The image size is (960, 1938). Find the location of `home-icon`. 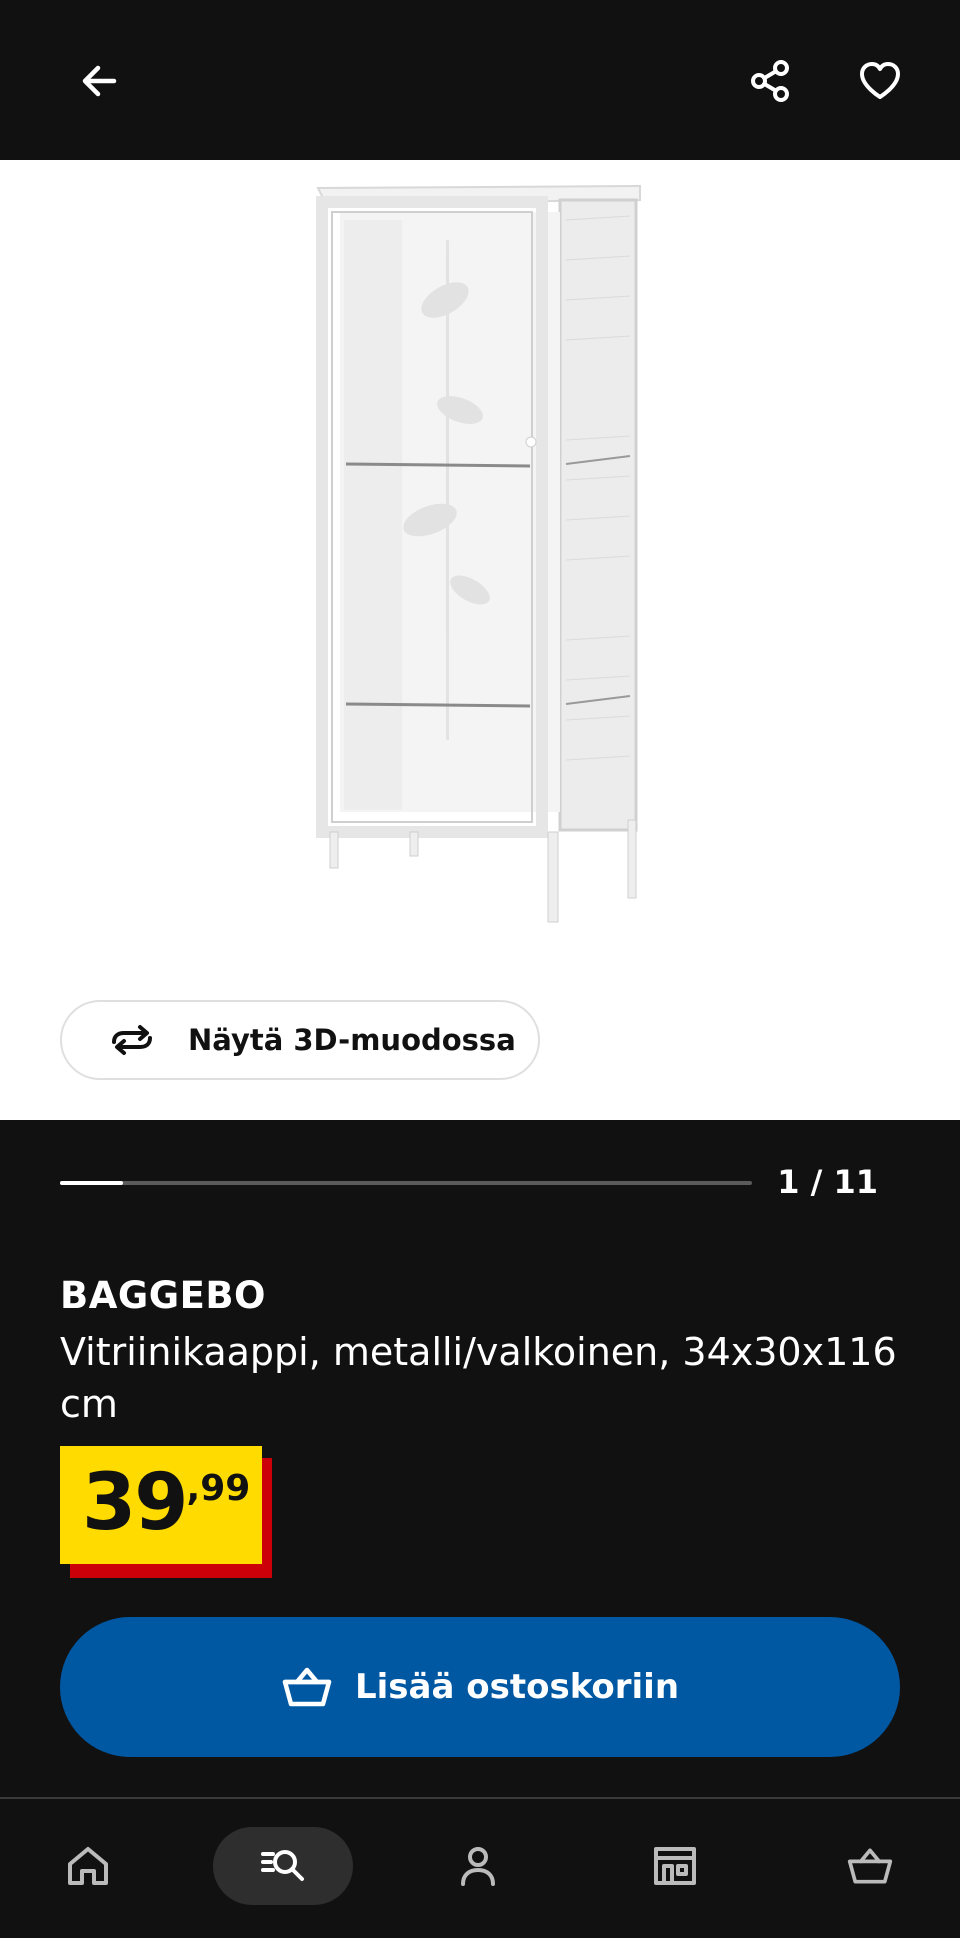

home-icon is located at coordinates (88, 1866).